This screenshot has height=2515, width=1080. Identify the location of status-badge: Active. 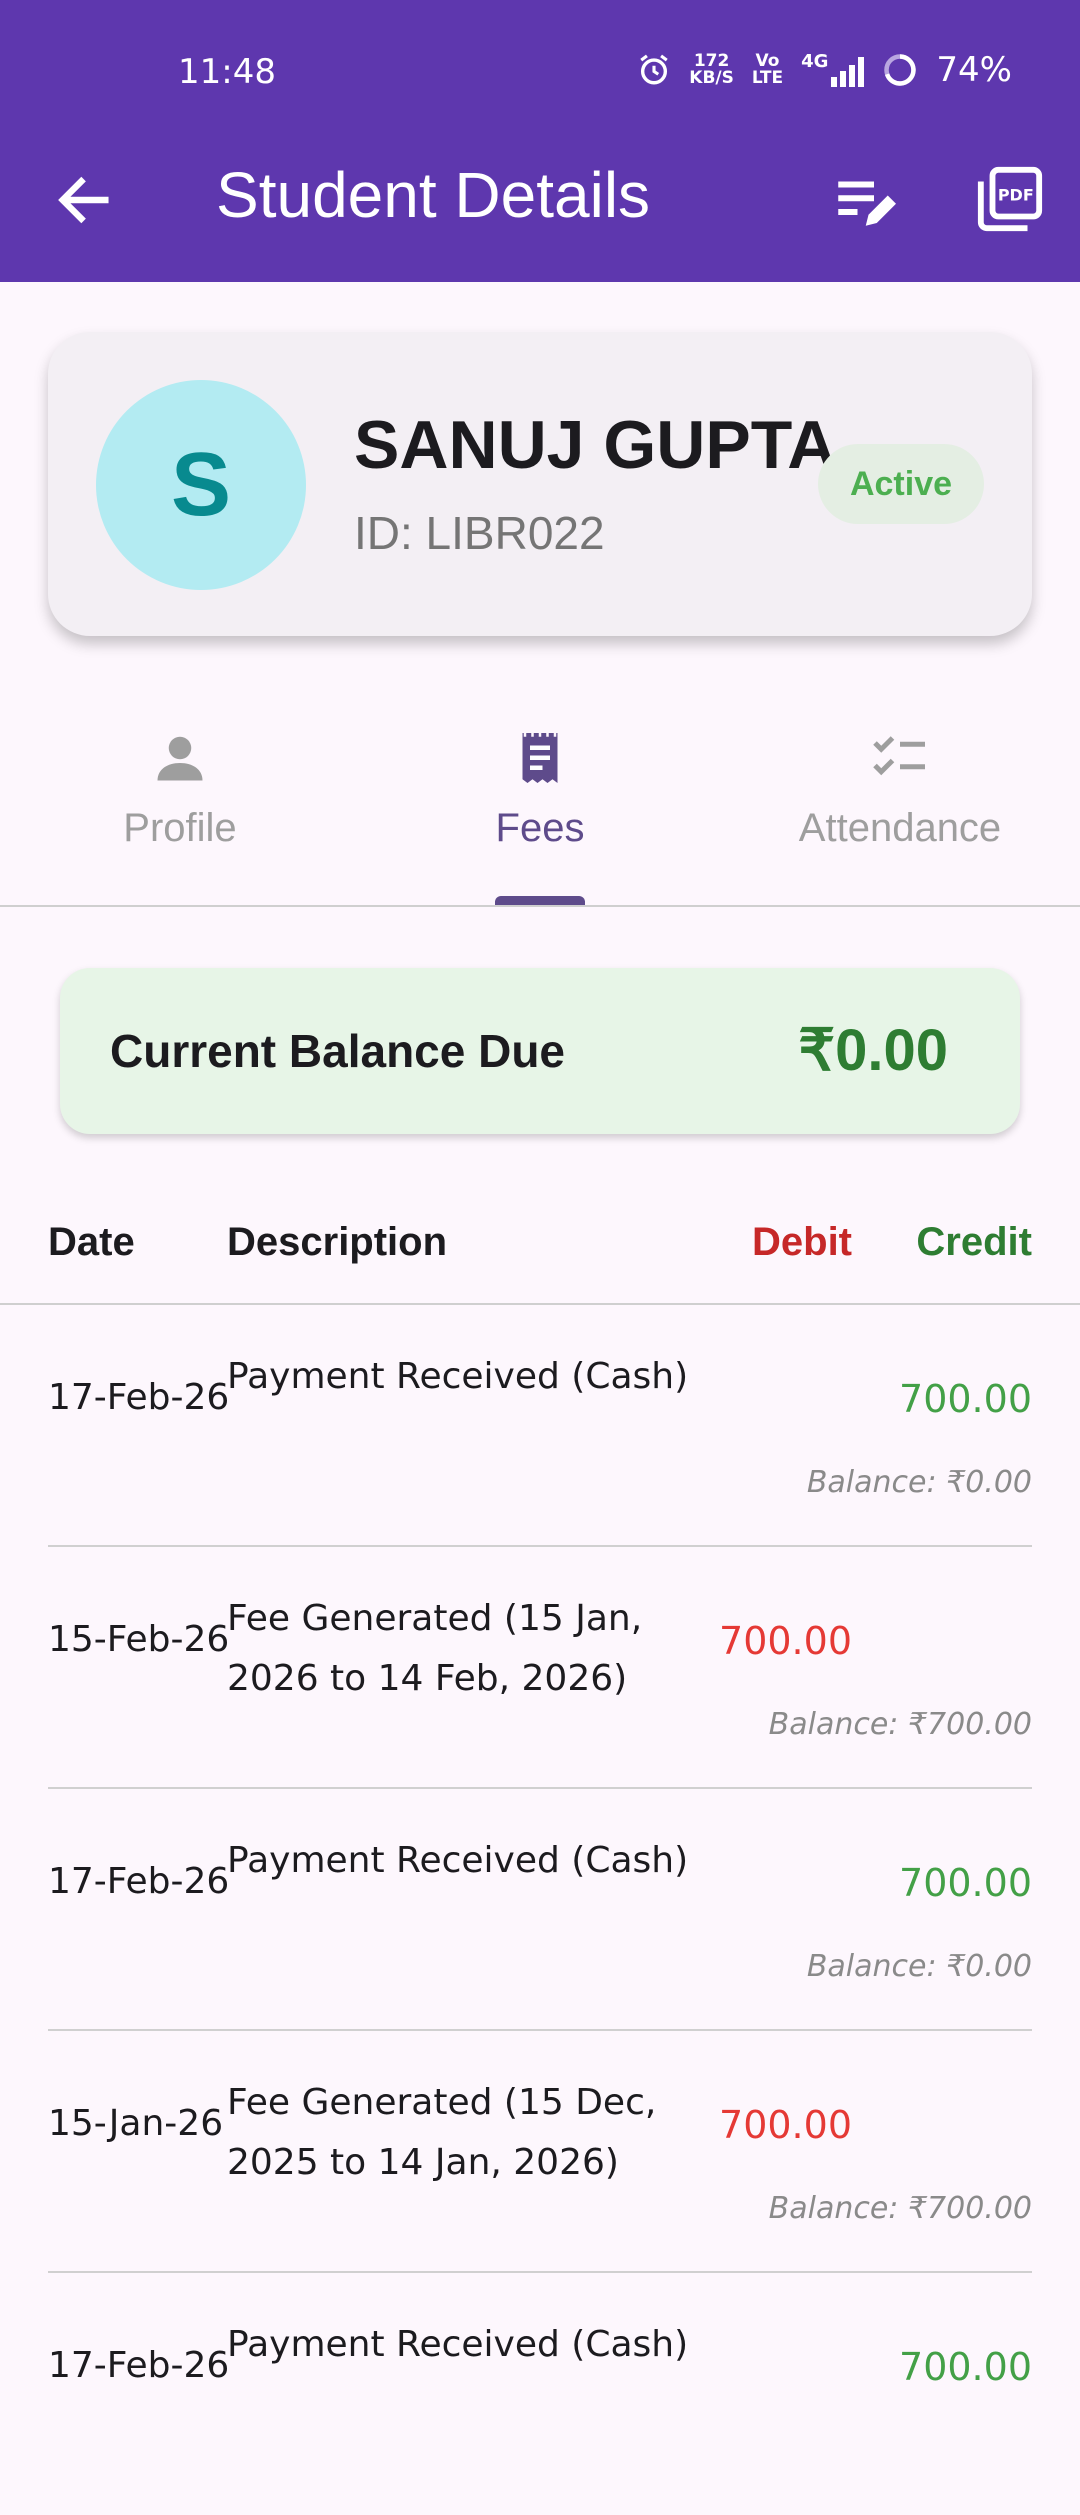
(901, 484).